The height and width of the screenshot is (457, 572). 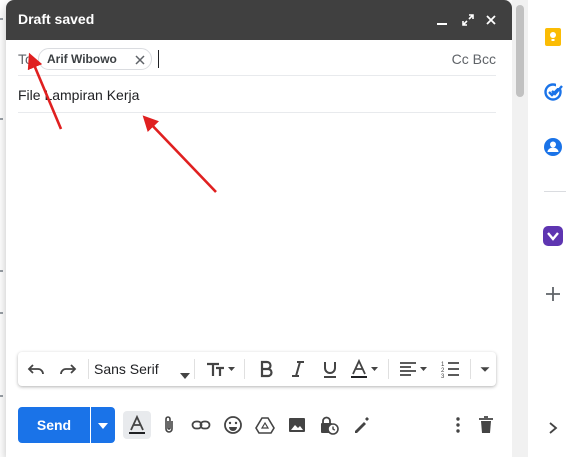 What do you see at coordinates (126, 369) in the screenshot?
I see `font-family-label: Sans Serif` at bounding box center [126, 369].